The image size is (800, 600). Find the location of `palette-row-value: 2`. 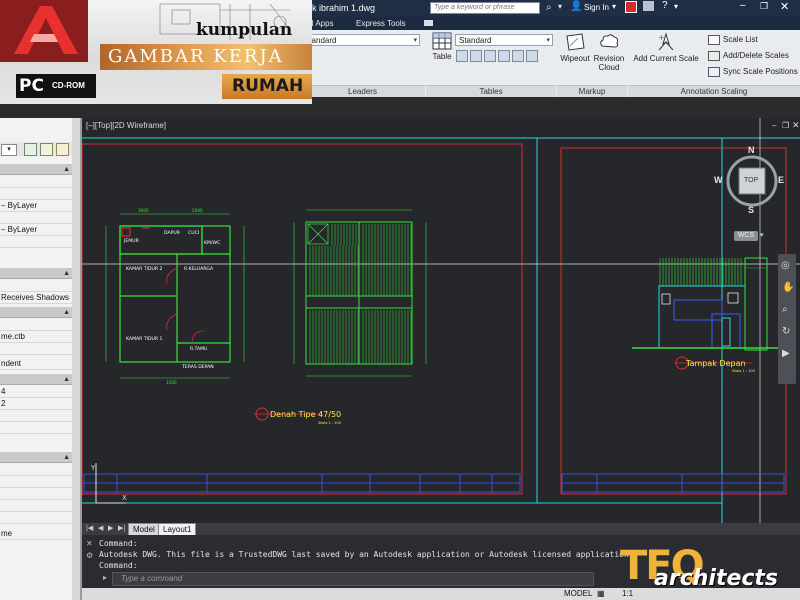

palette-row-value: 2 is located at coordinates (36, 404).